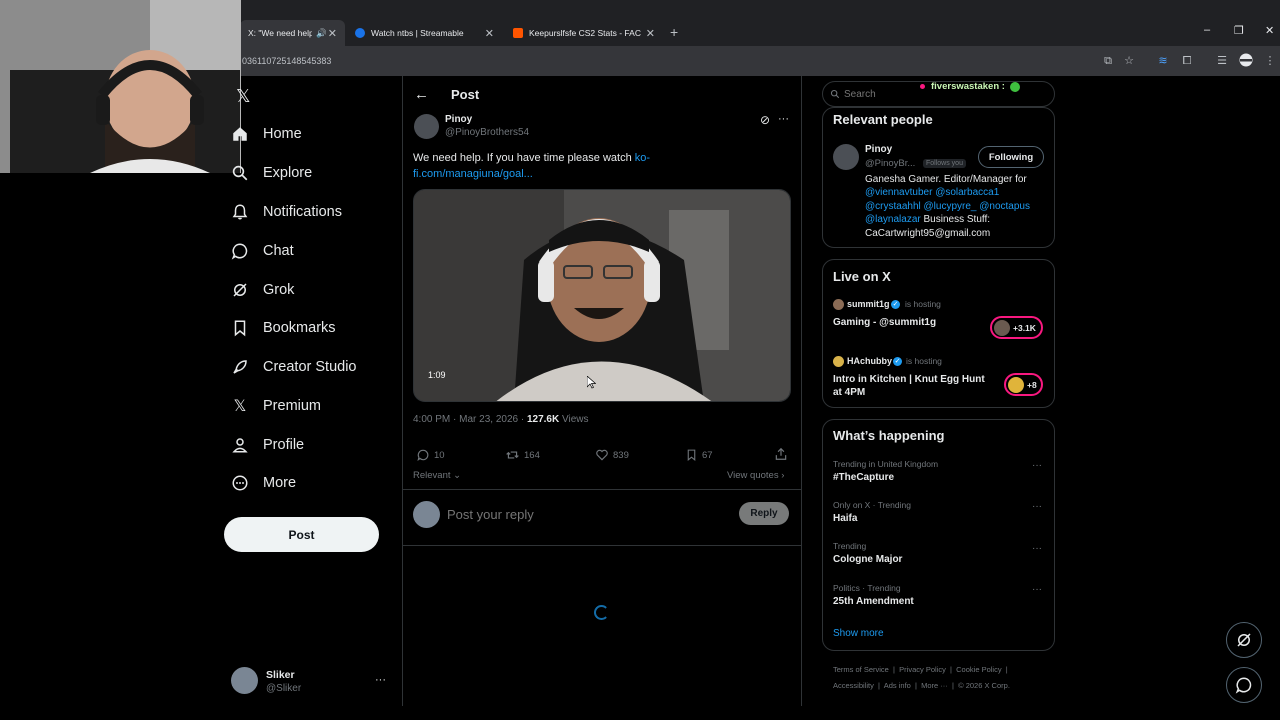 Image resolution: width=1280 pixels, height=720 pixels. What do you see at coordinates (532, 455) in the screenshot?
I see `repost-count: 164` at bounding box center [532, 455].